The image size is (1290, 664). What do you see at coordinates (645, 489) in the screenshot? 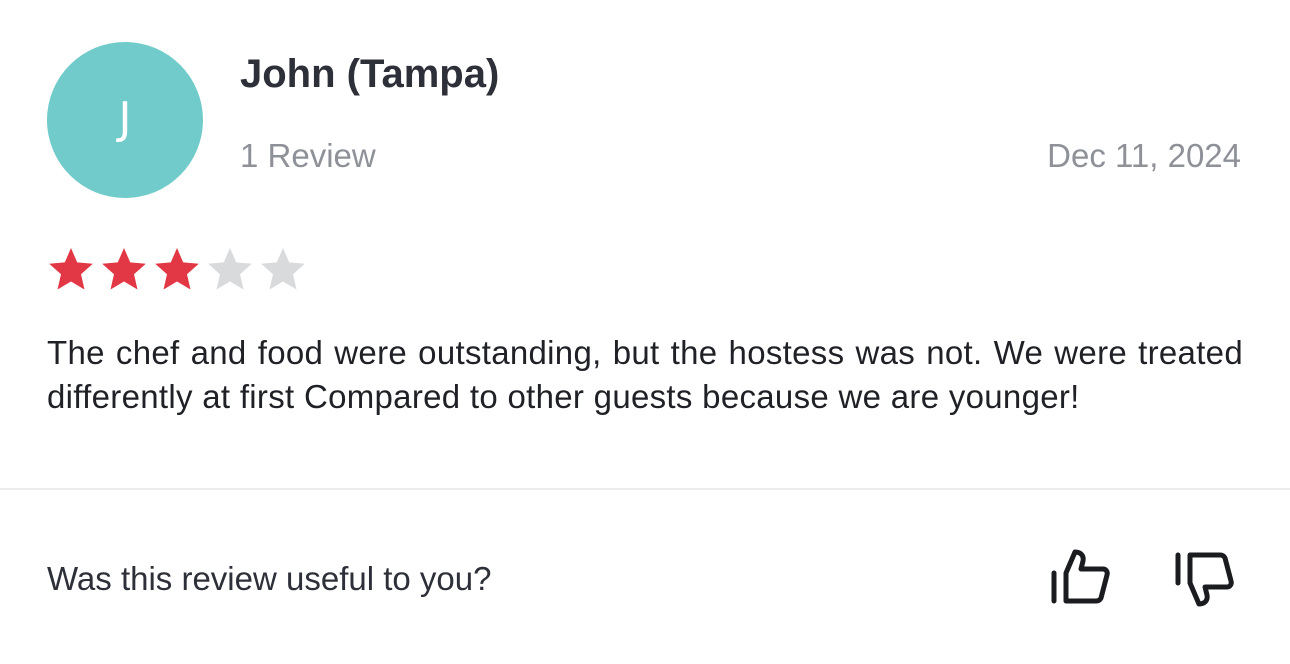
I see `divider` at bounding box center [645, 489].